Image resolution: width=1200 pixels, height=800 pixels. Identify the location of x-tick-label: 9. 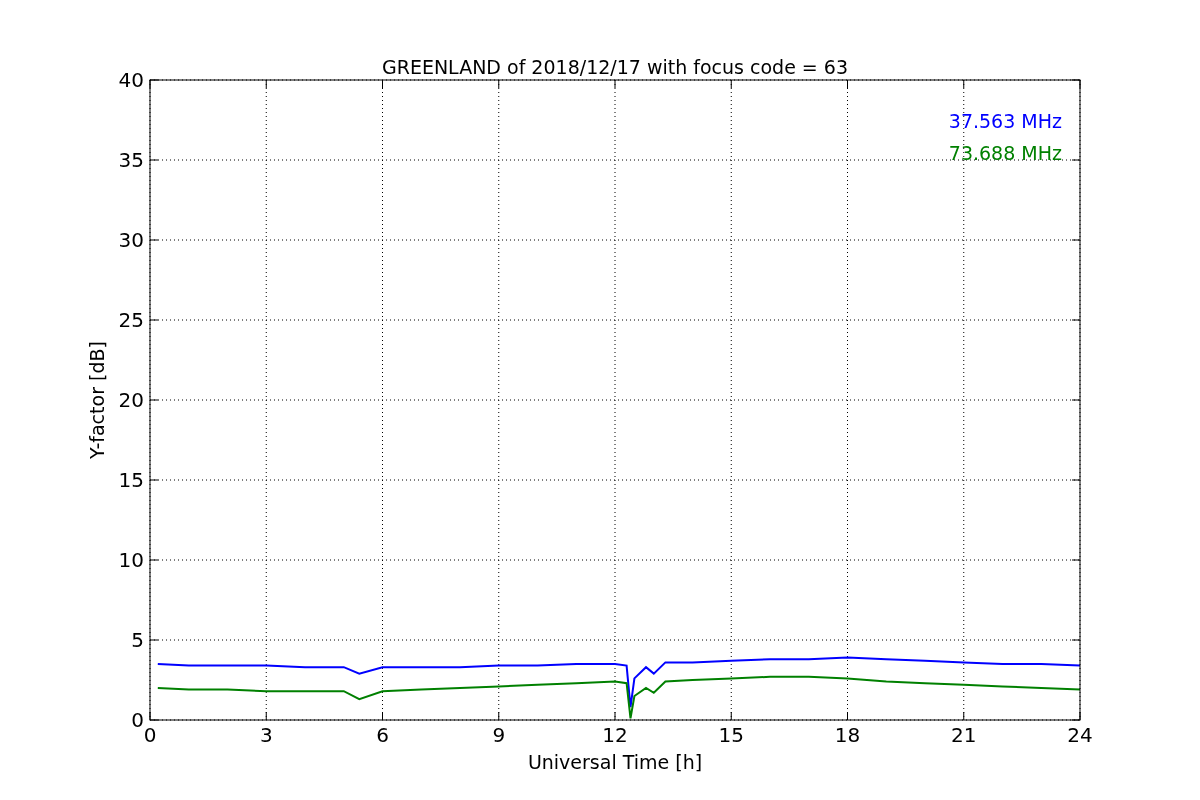
(499, 735).